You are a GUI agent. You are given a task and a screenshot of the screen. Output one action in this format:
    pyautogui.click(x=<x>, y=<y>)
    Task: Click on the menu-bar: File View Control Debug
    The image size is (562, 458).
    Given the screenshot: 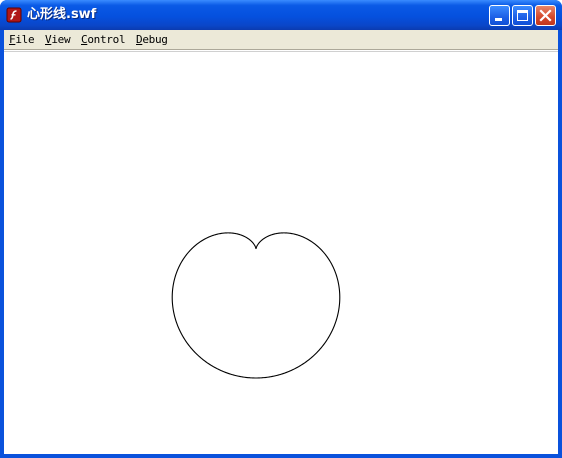 What is the action you would take?
    pyautogui.click(x=281, y=40)
    